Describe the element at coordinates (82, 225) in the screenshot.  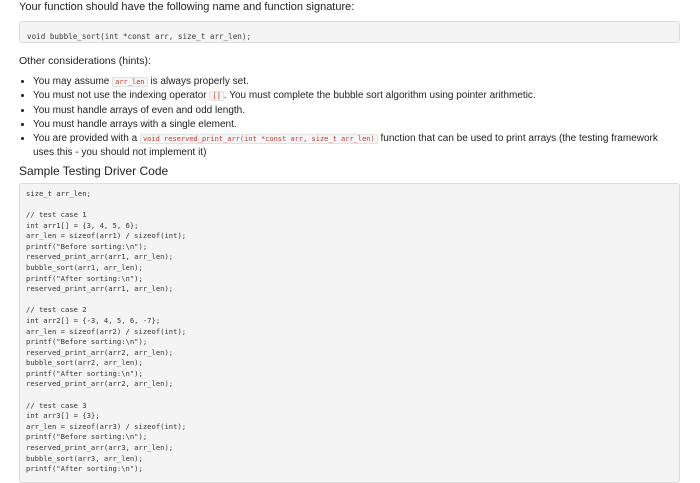
I see `code-line: int arr1[] = {3, 4, 5, 6};` at that location.